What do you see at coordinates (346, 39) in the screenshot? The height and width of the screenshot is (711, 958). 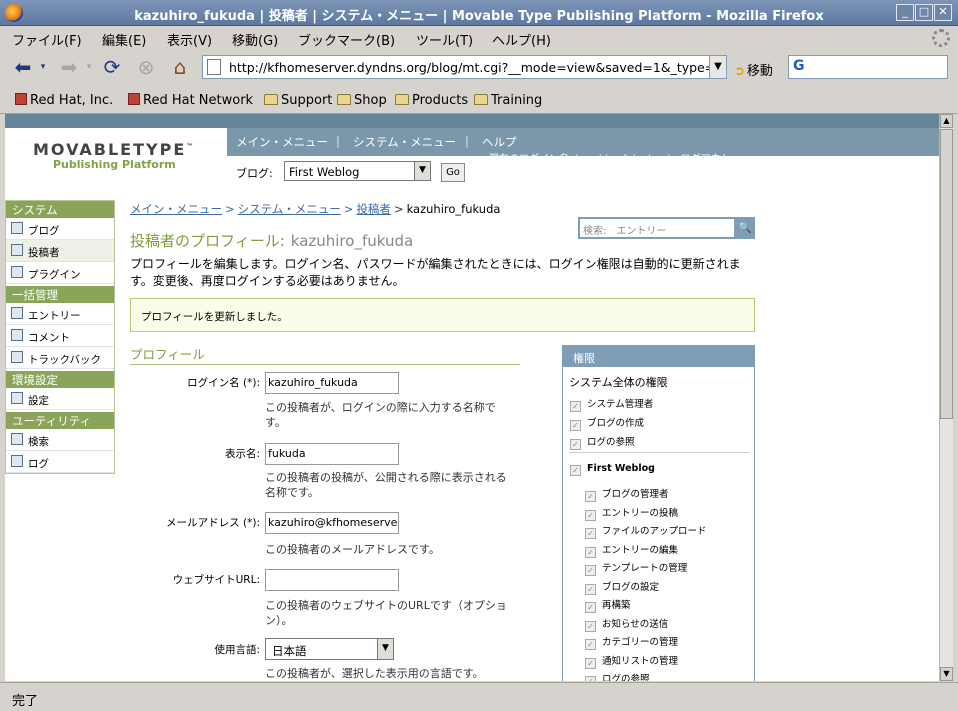 I see `menu-bookmarks: ブックマーク(B)` at bounding box center [346, 39].